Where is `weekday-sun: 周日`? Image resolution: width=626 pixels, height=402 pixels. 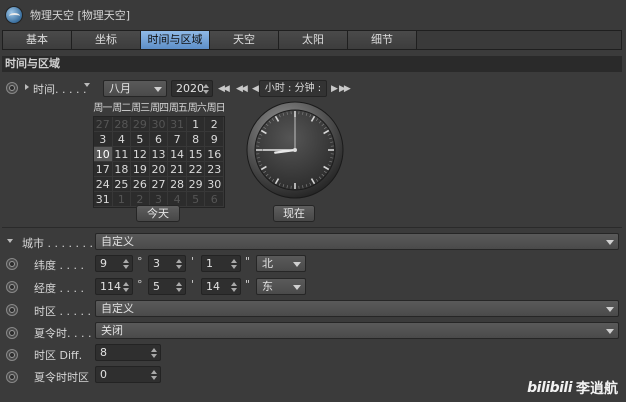
weekday-sun: 周日 is located at coordinates (216, 108).